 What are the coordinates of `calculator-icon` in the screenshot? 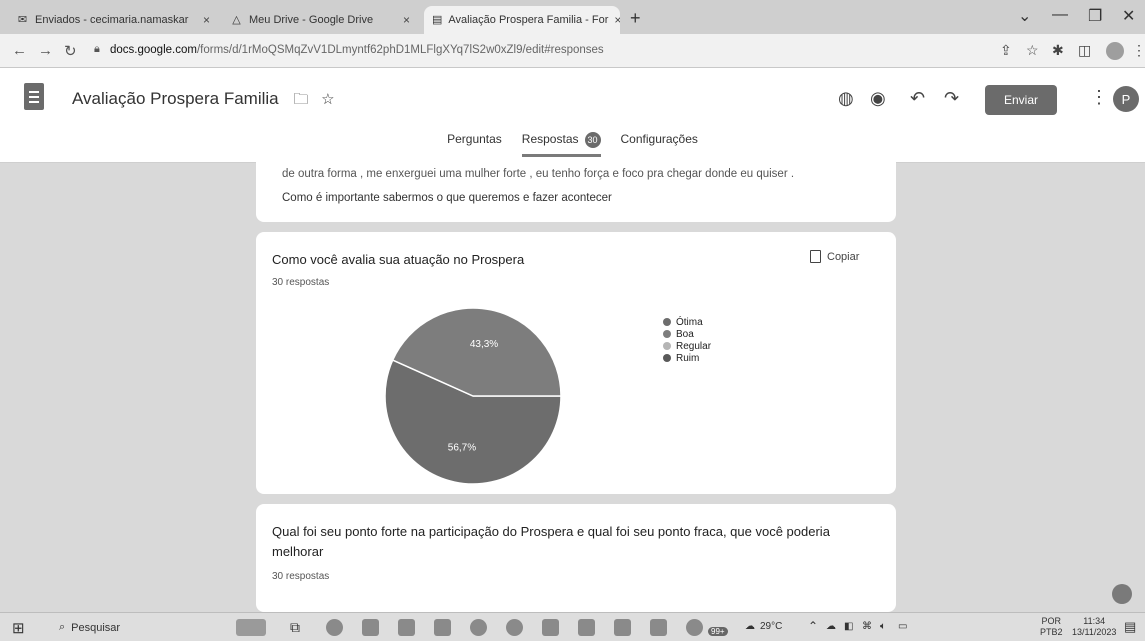 It's located at (370, 627).